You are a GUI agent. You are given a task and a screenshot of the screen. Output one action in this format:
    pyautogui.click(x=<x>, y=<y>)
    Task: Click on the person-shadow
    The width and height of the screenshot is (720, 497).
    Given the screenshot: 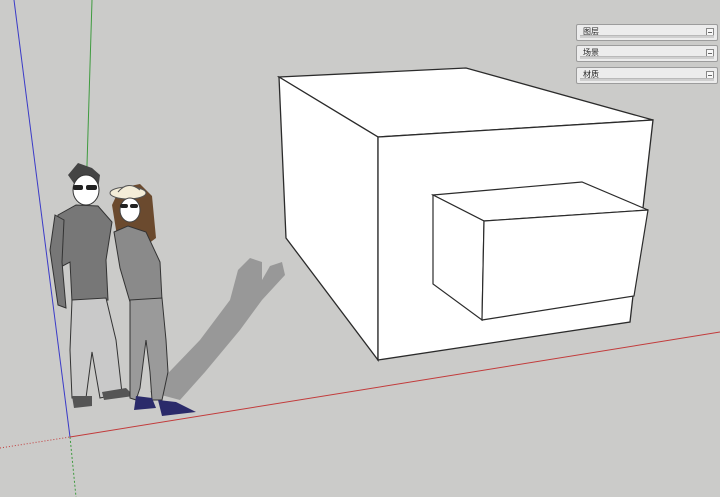 What is the action you would take?
    pyautogui.click(x=217, y=329)
    